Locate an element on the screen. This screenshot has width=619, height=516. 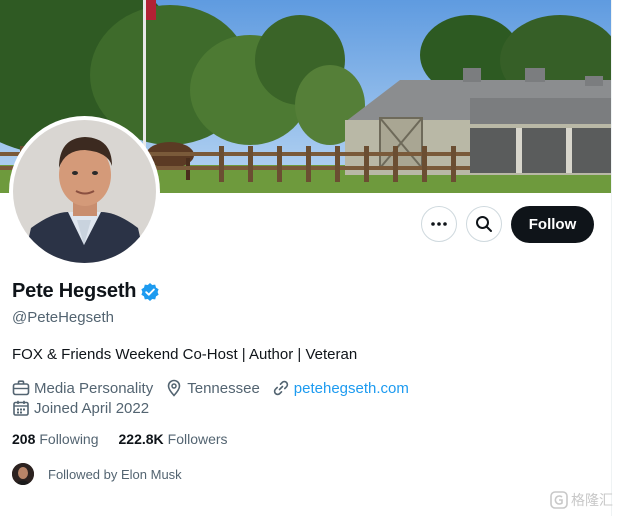
follower-avatar is located at coordinates (23, 474).